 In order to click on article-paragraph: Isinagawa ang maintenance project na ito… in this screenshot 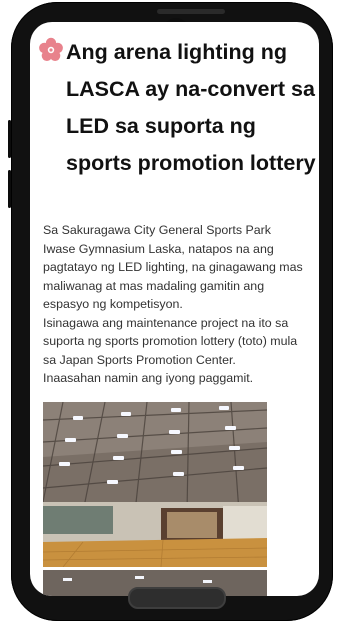, I will do `click(170, 341)`.